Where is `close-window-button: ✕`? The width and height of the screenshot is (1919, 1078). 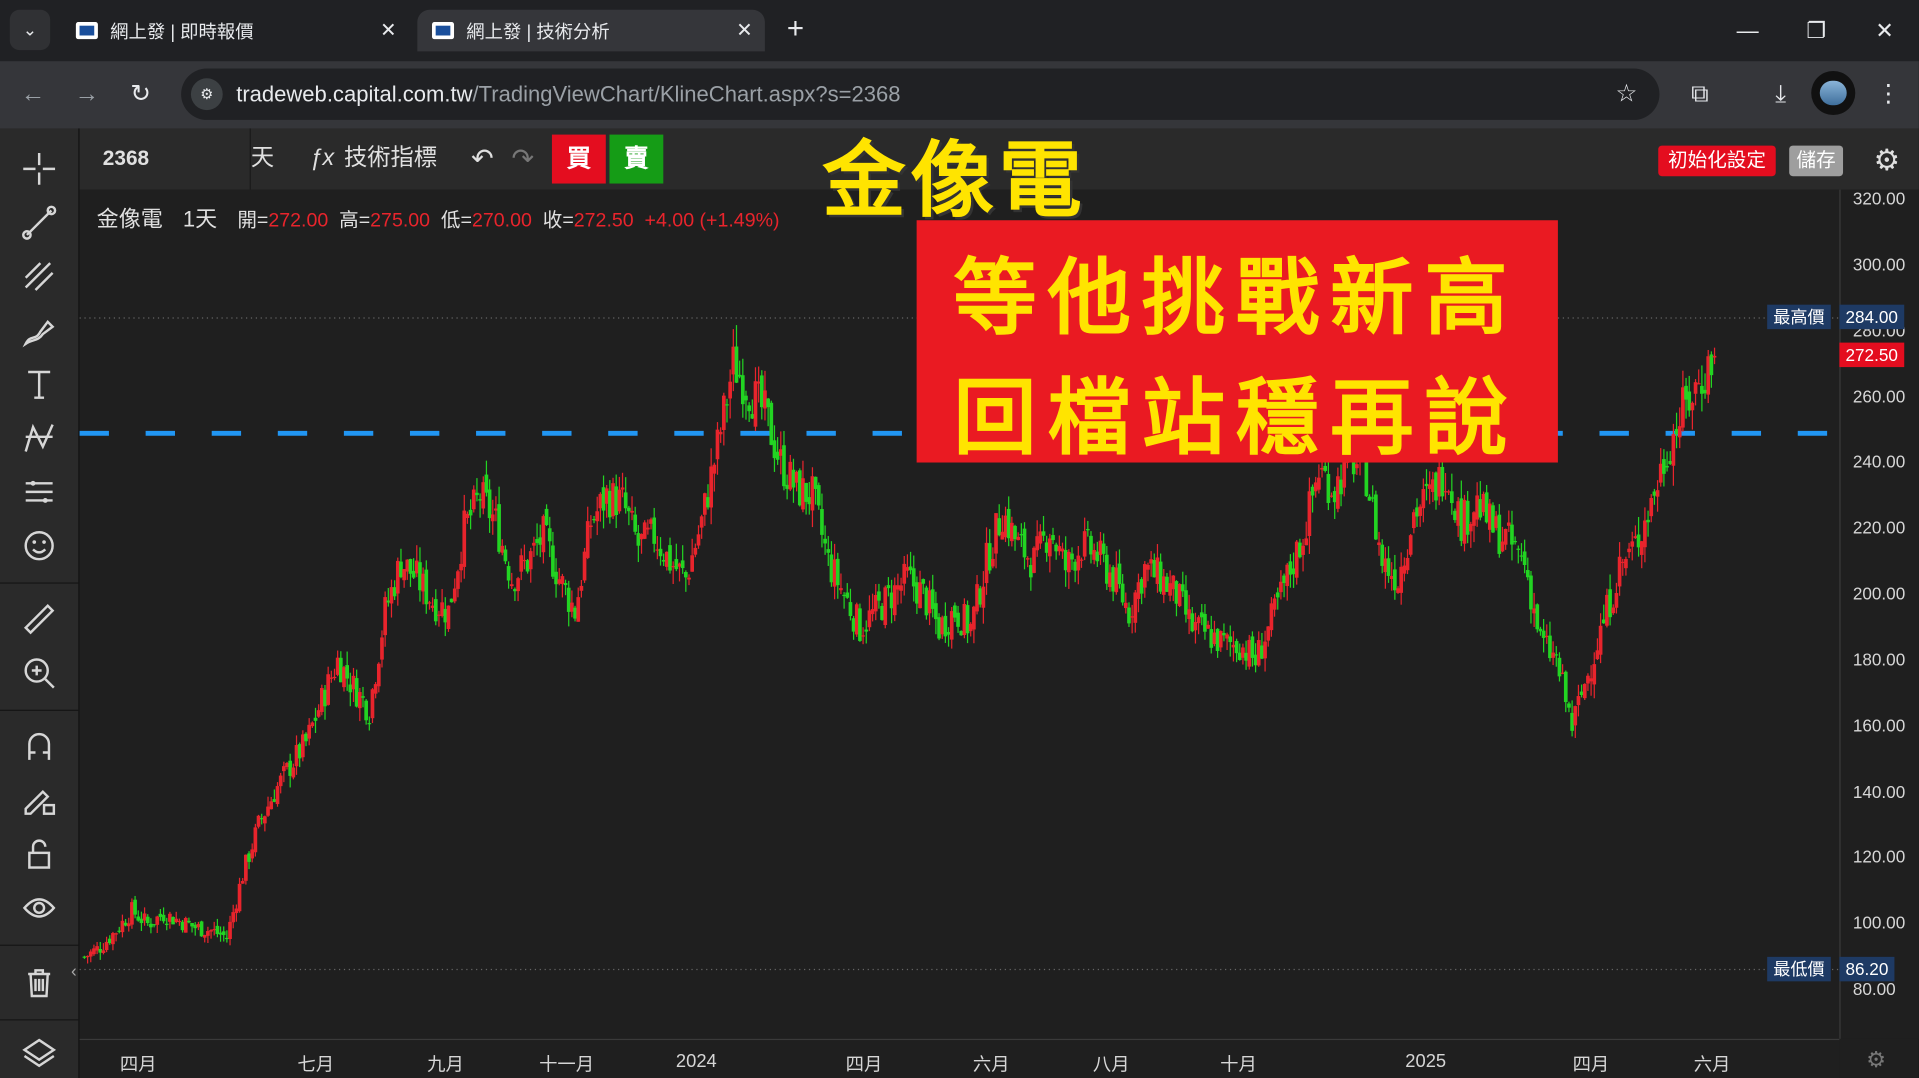
close-window-button: ✕ is located at coordinates (1884, 30).